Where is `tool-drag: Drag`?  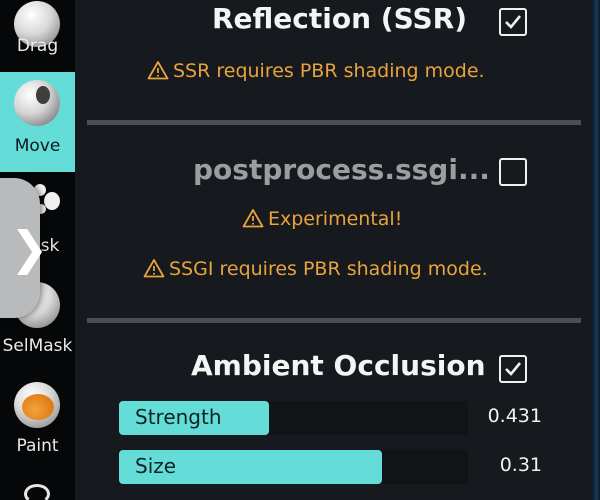
tool-drag: Drag is located at coordinates (37, 28).